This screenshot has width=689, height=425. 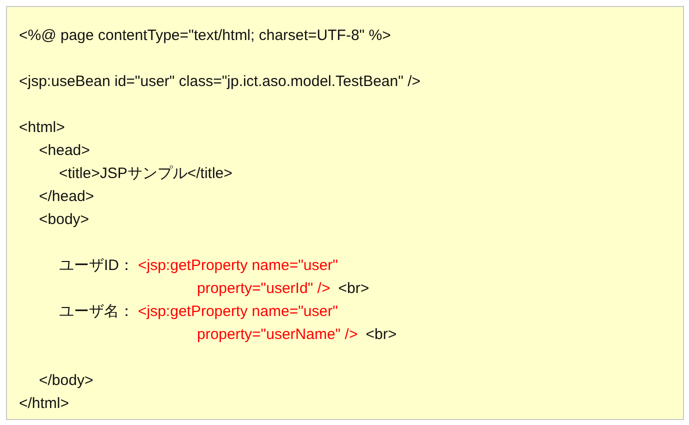 I want to click on code-line: <head>, so click(x=64, y=150).